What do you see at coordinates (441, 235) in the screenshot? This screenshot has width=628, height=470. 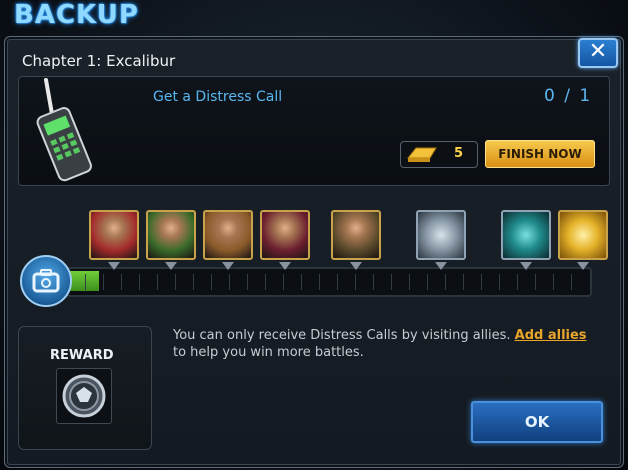 I see `silver-coins-icon` at bounding box center [441, 235].